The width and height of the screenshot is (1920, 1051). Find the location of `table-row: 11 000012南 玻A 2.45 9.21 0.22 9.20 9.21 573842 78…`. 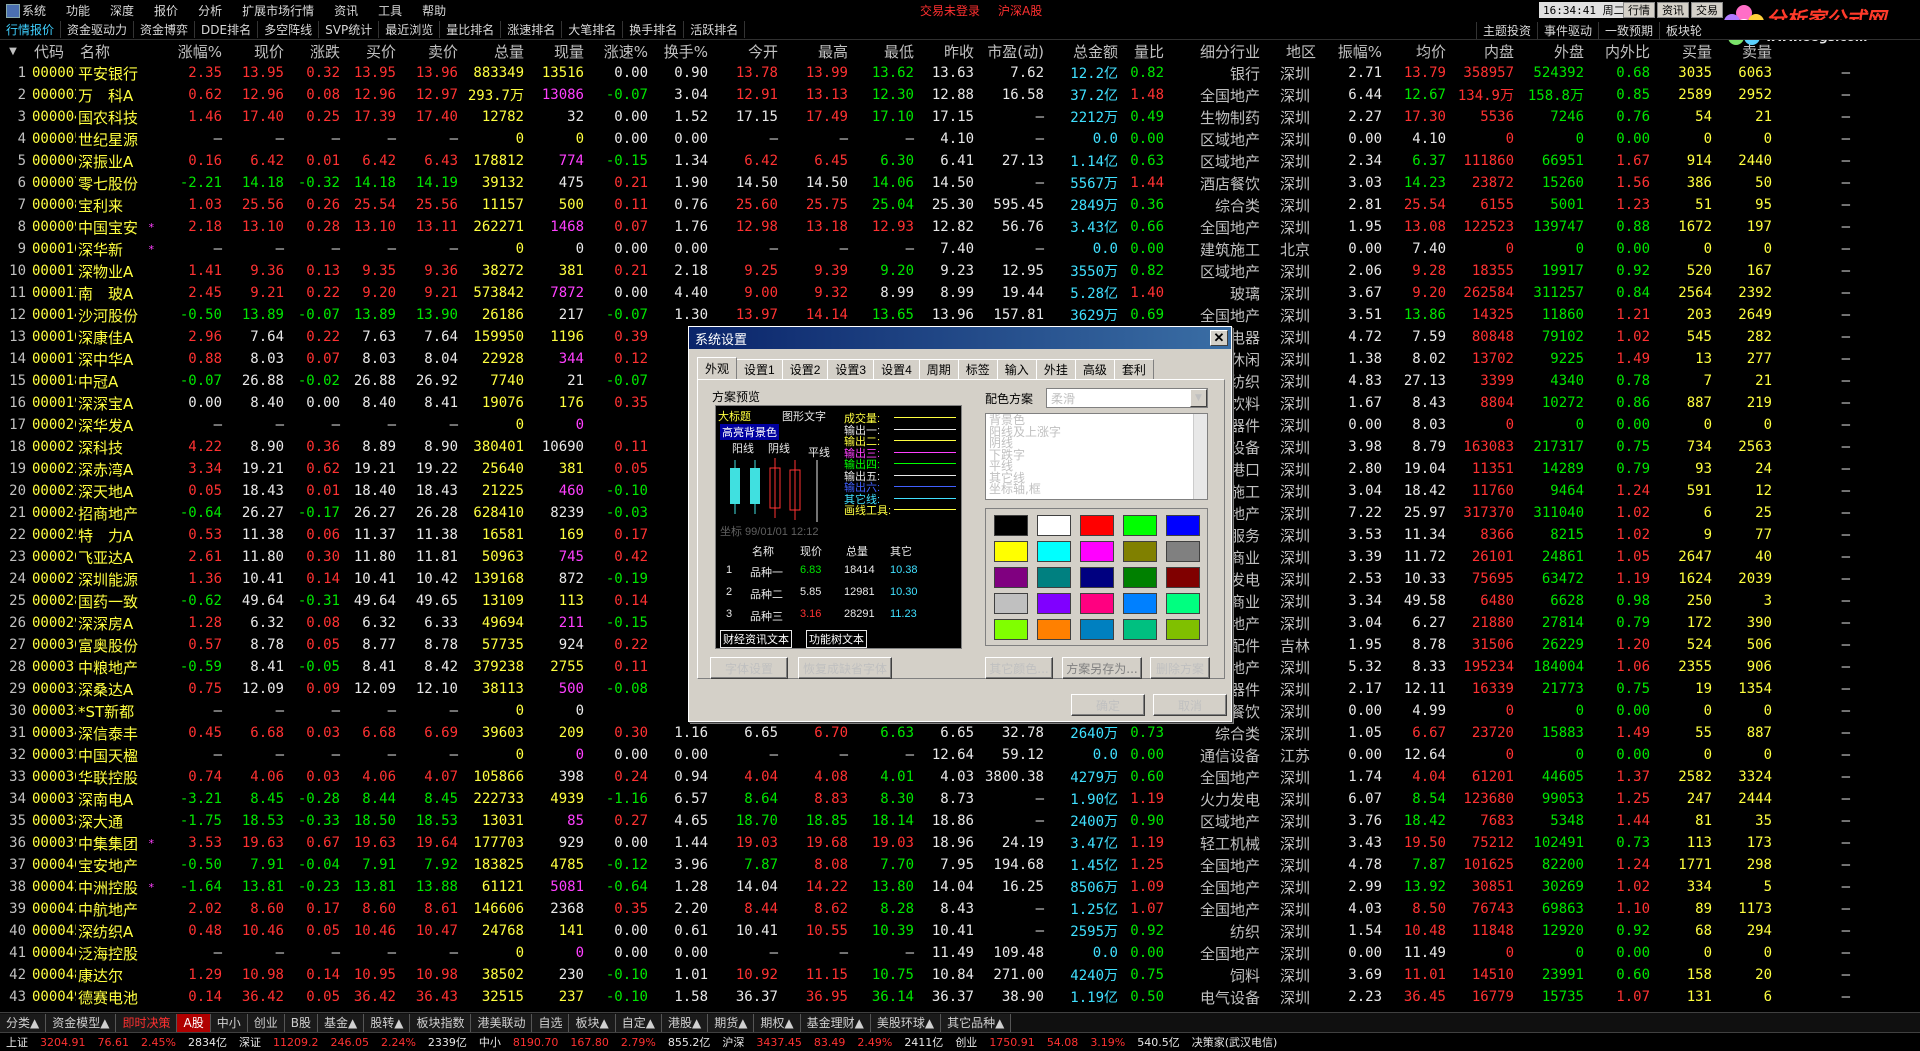

table-row: 11 000012南 玻A 2.45 9.21 0.22 9.20 9.21 573842 78… is located at coordinates (927, 293).